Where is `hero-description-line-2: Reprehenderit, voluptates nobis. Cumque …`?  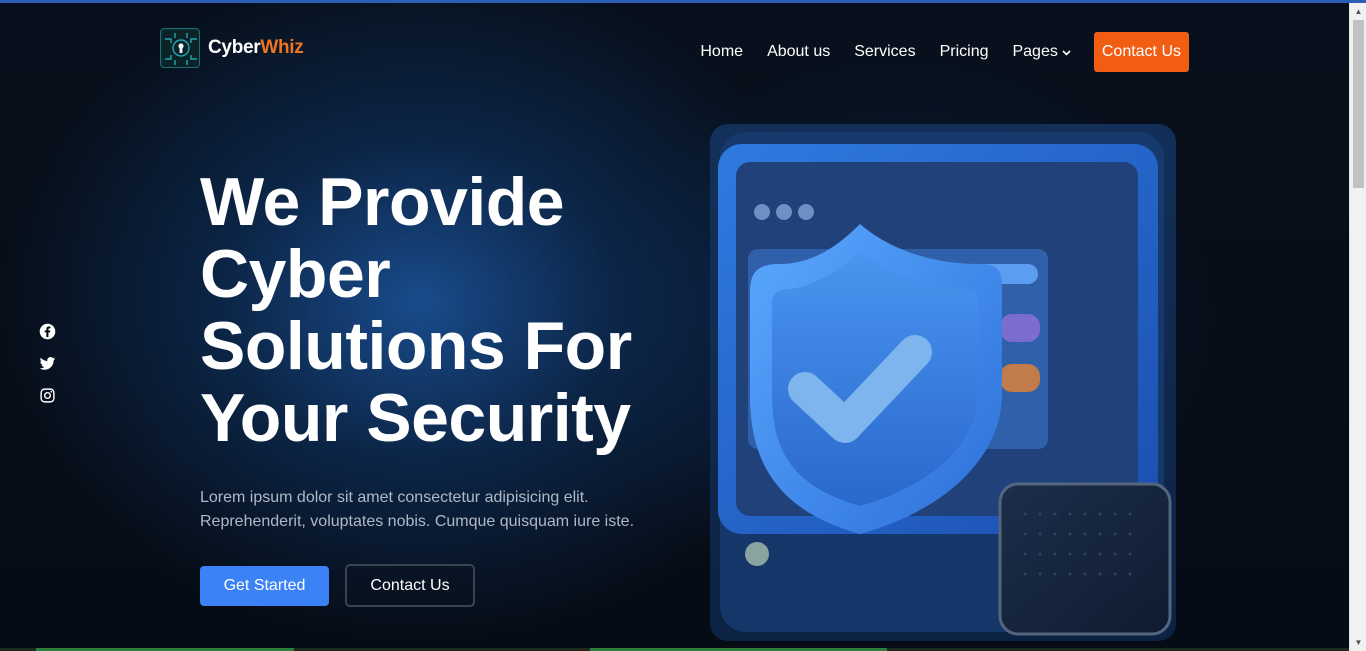 hero-description-line-2: Reprehenderit, voluptates nobis. Cumque … is located at coordinates (417, 521).